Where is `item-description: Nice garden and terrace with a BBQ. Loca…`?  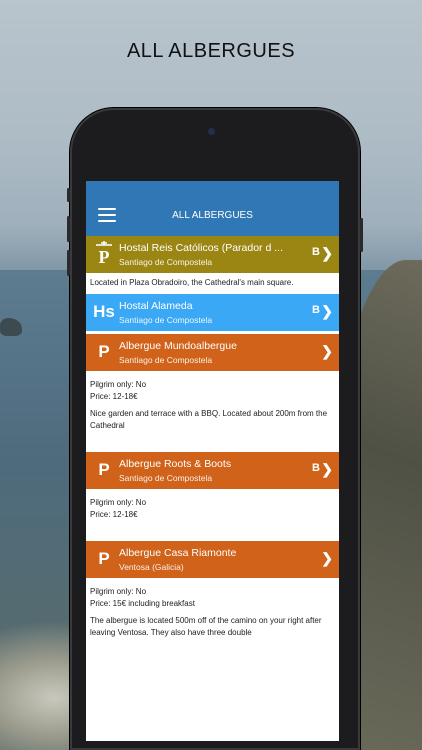 item-description: Nice garden and terrace with a BBQ. Loca… is located at coordinates (209, 419).